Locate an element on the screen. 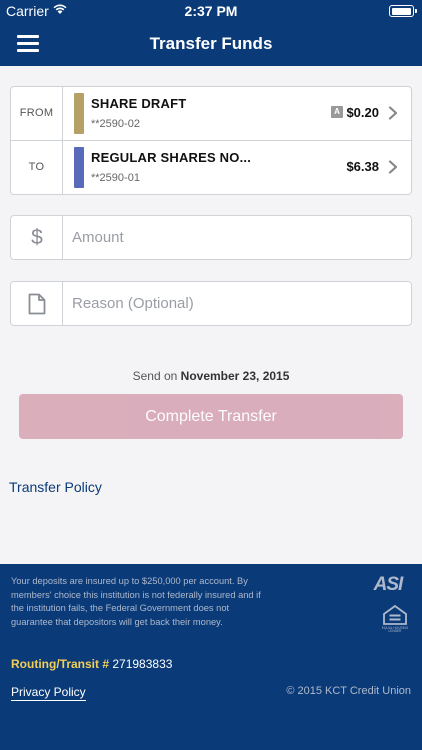 This screenshot has height=750, width=422. from-account-name: SHARE DRAFT is located at coordinates (139, 103).